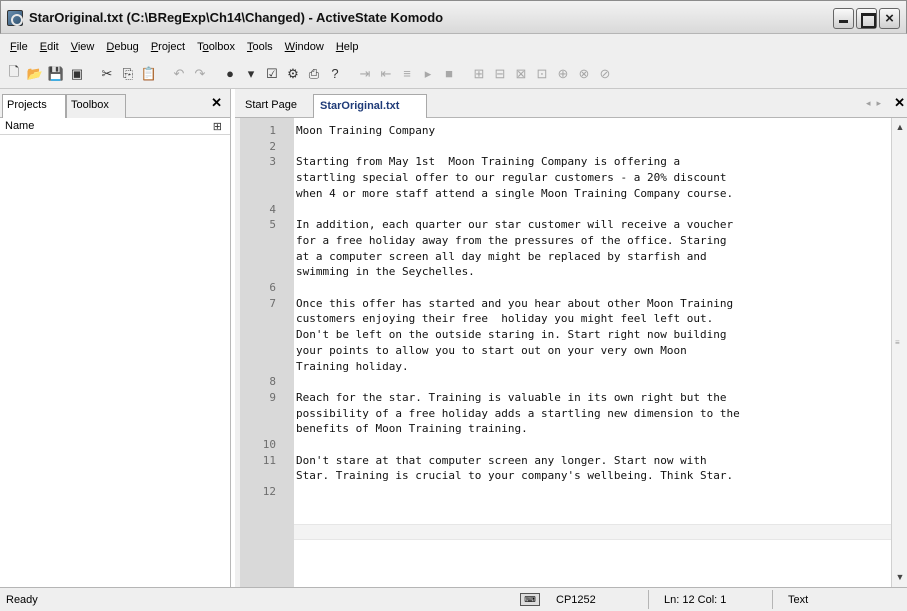 The image size is (907, 611). Describe the element at coordinates (385, 272) in the screenshot. I see `text-line: swimming in the Seychelles.` at that location.